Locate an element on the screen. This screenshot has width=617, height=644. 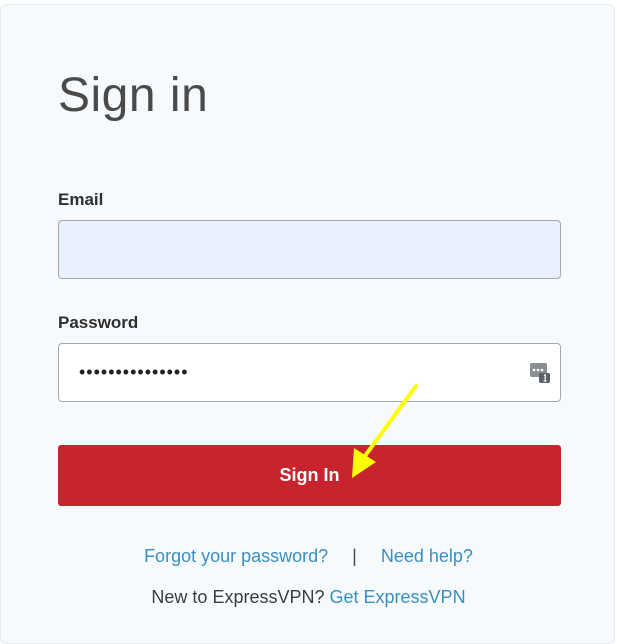
forgot-password-link: Forgot your password? is located at coordinates (236, 556).